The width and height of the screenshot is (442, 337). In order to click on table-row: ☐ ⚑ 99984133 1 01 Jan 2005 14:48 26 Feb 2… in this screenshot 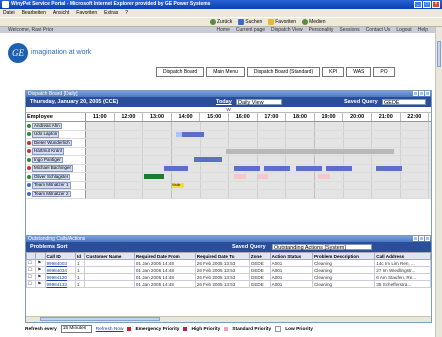, I will do `click(228, 284)`.